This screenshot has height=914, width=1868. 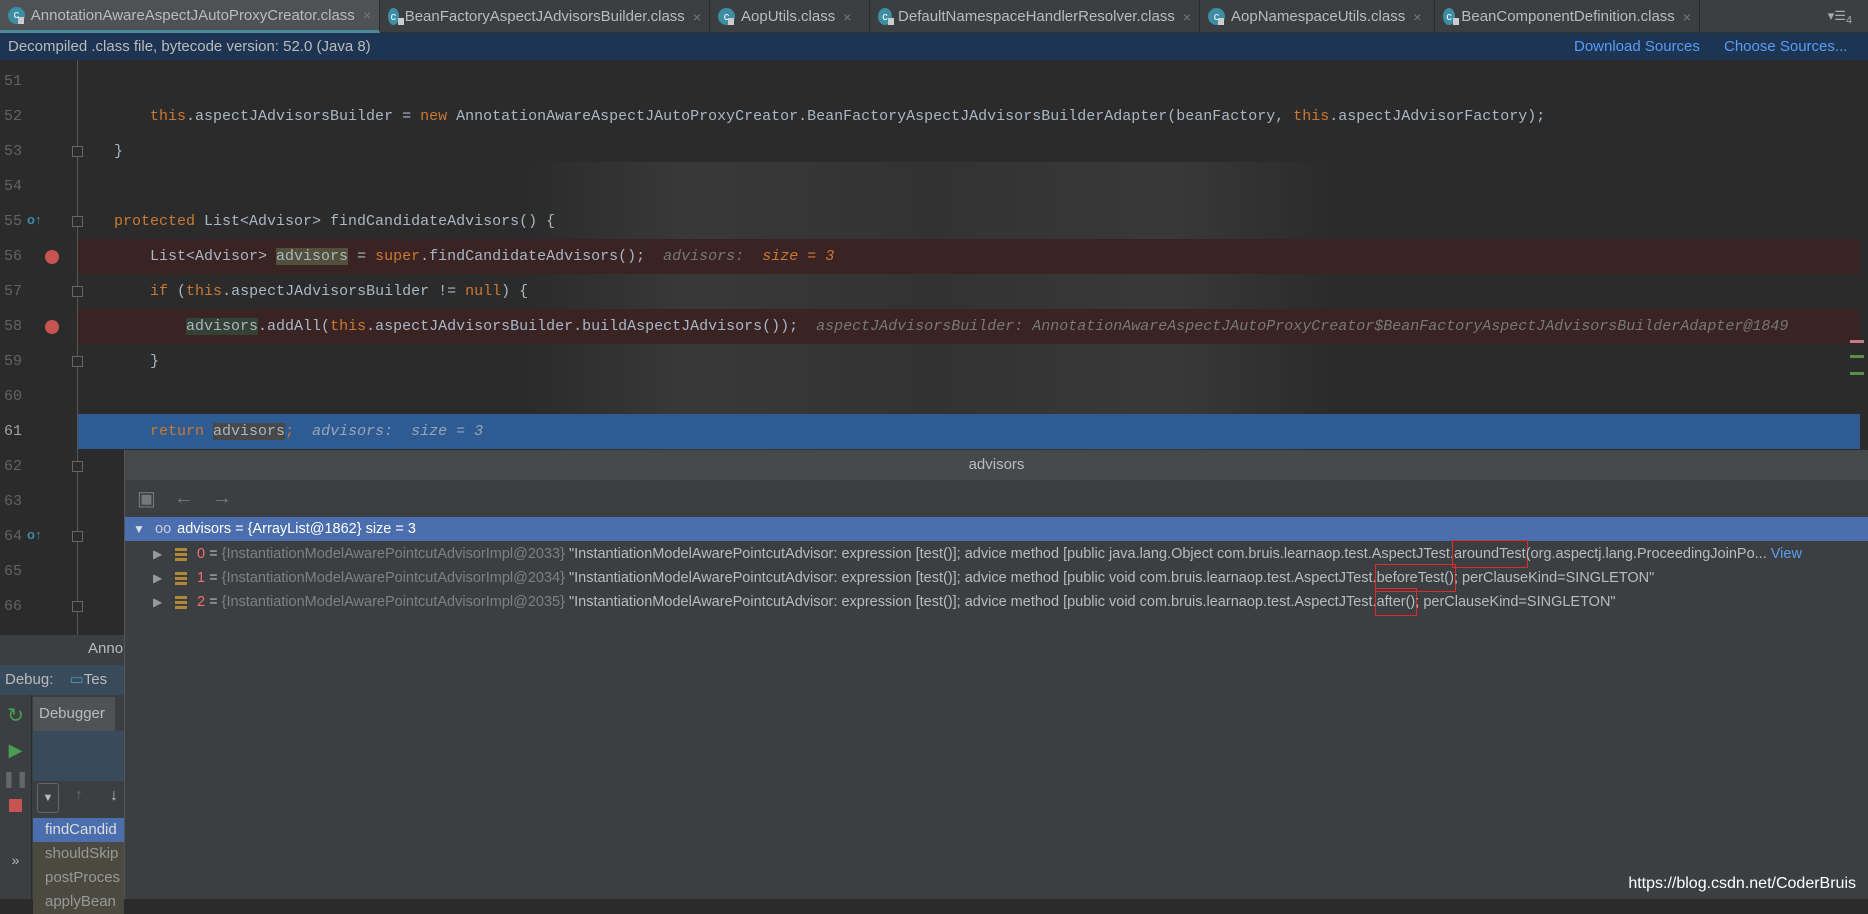 I want to click on forward-arrow-icon: →, so click(x=222, y=498).